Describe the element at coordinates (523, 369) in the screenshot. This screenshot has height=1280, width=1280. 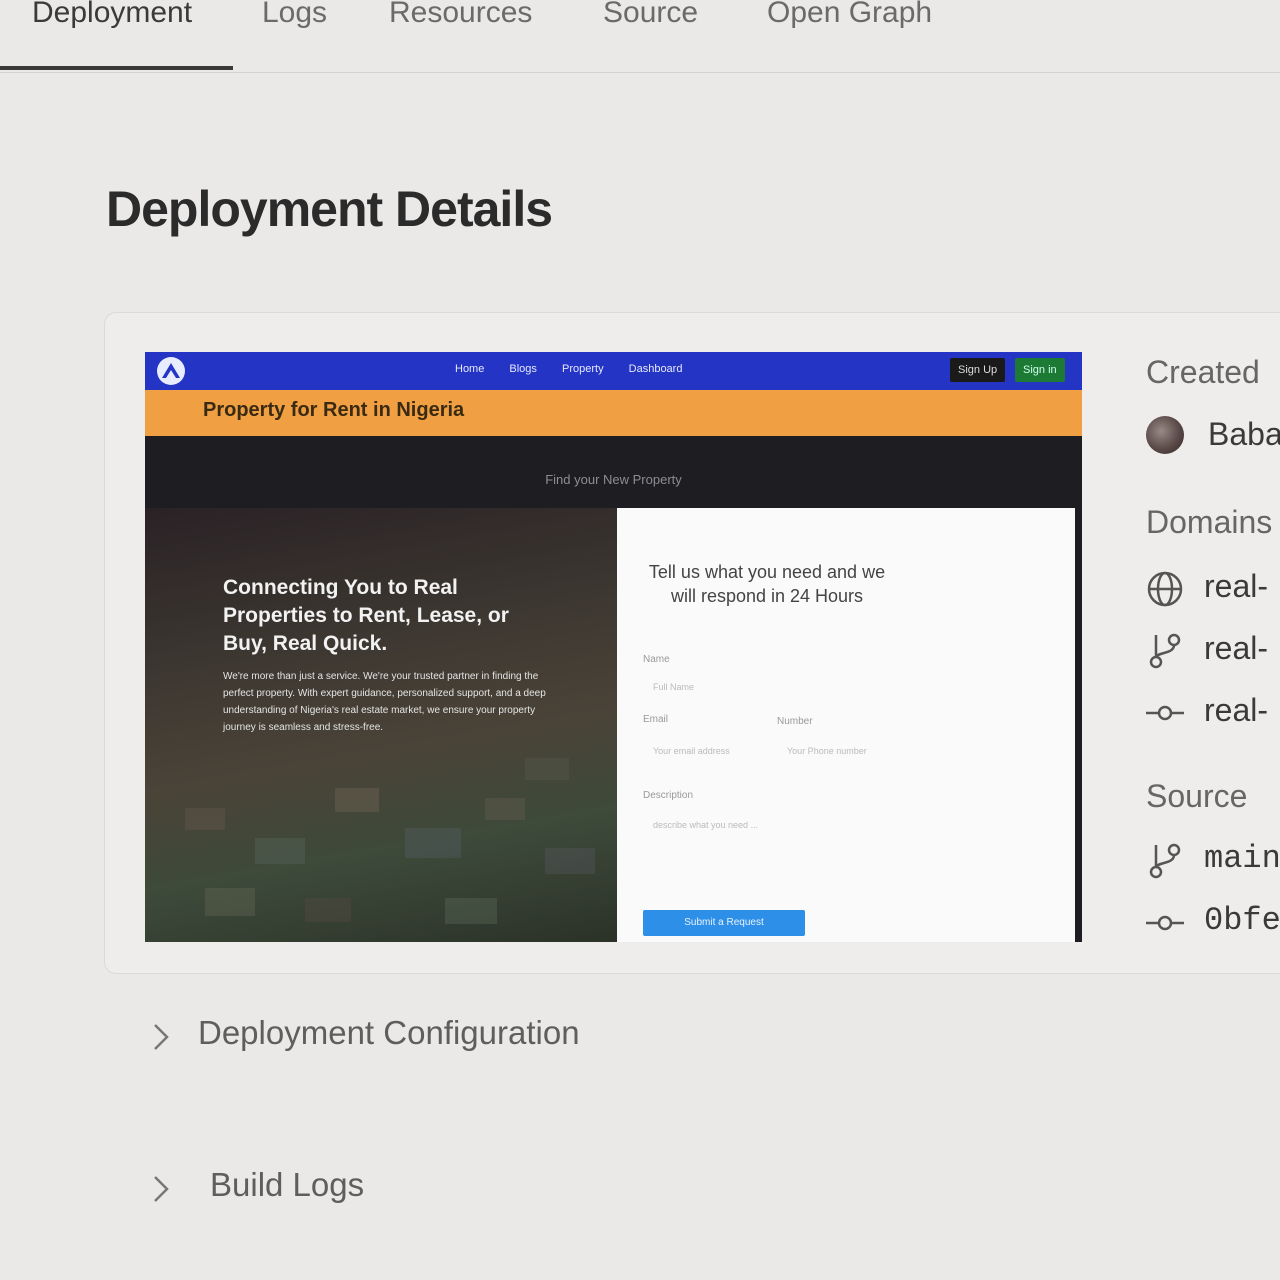
I see `preview-nav-blogs: Blogs` at that location.